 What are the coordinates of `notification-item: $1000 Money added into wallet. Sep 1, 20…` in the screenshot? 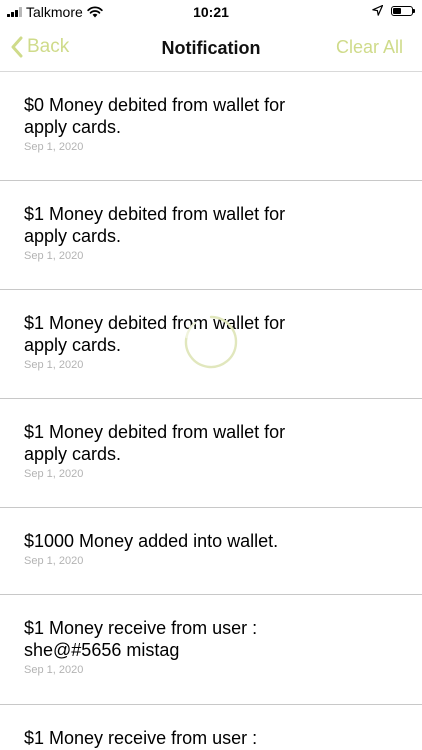 It's located at (211, 551).